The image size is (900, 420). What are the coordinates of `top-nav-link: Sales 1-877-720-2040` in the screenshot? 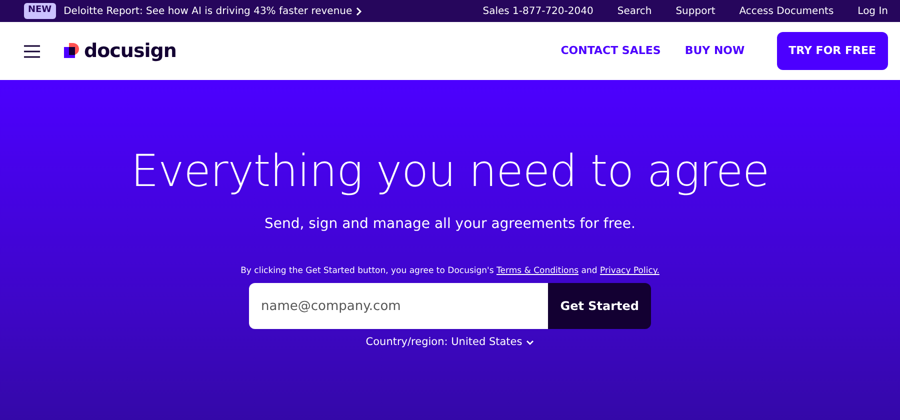 It's located at (538, 11).